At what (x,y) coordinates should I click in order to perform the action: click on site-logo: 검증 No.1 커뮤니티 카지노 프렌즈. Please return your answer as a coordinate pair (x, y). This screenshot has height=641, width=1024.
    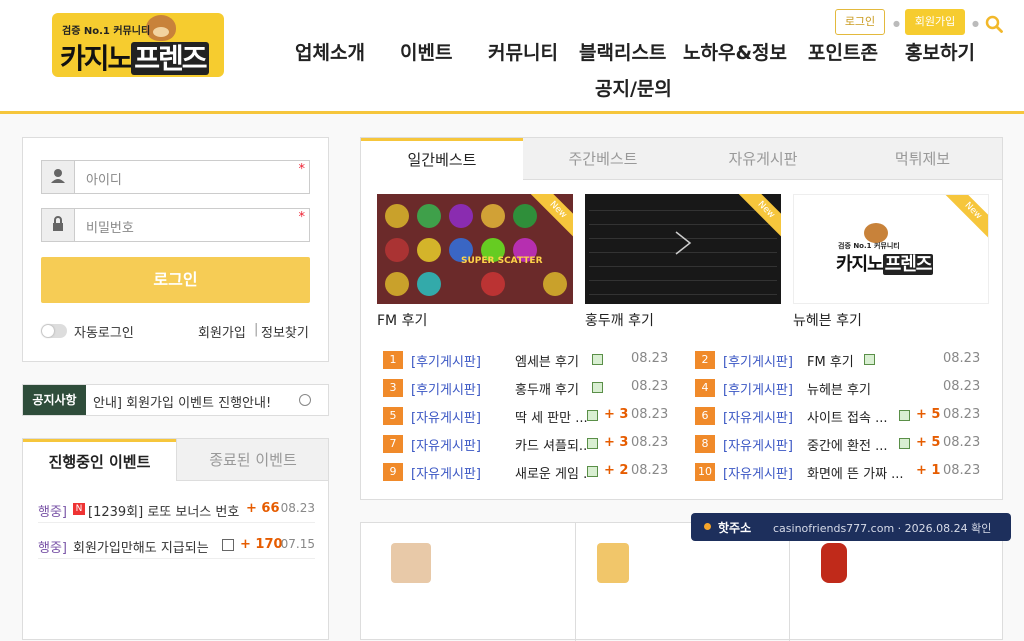
    Looking at the image, I should click on (138, 45).